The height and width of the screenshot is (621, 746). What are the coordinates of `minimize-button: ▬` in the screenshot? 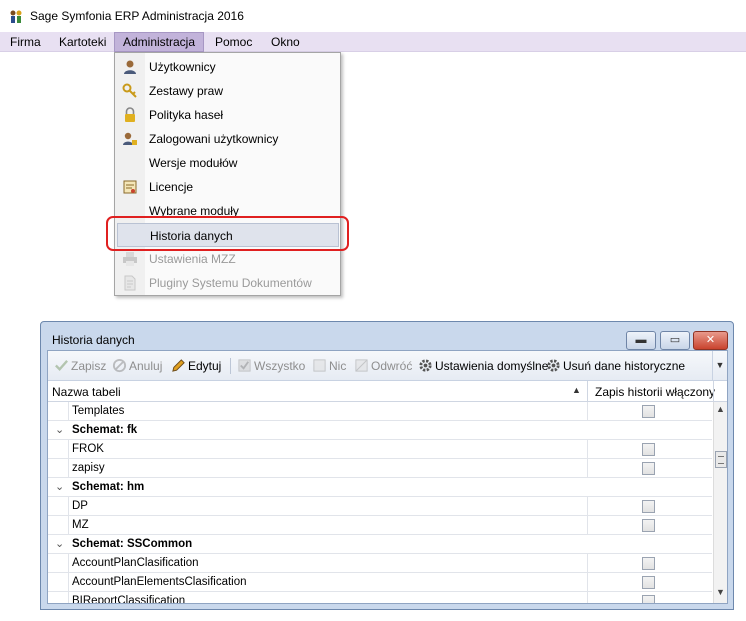 It's located at (641, 340).